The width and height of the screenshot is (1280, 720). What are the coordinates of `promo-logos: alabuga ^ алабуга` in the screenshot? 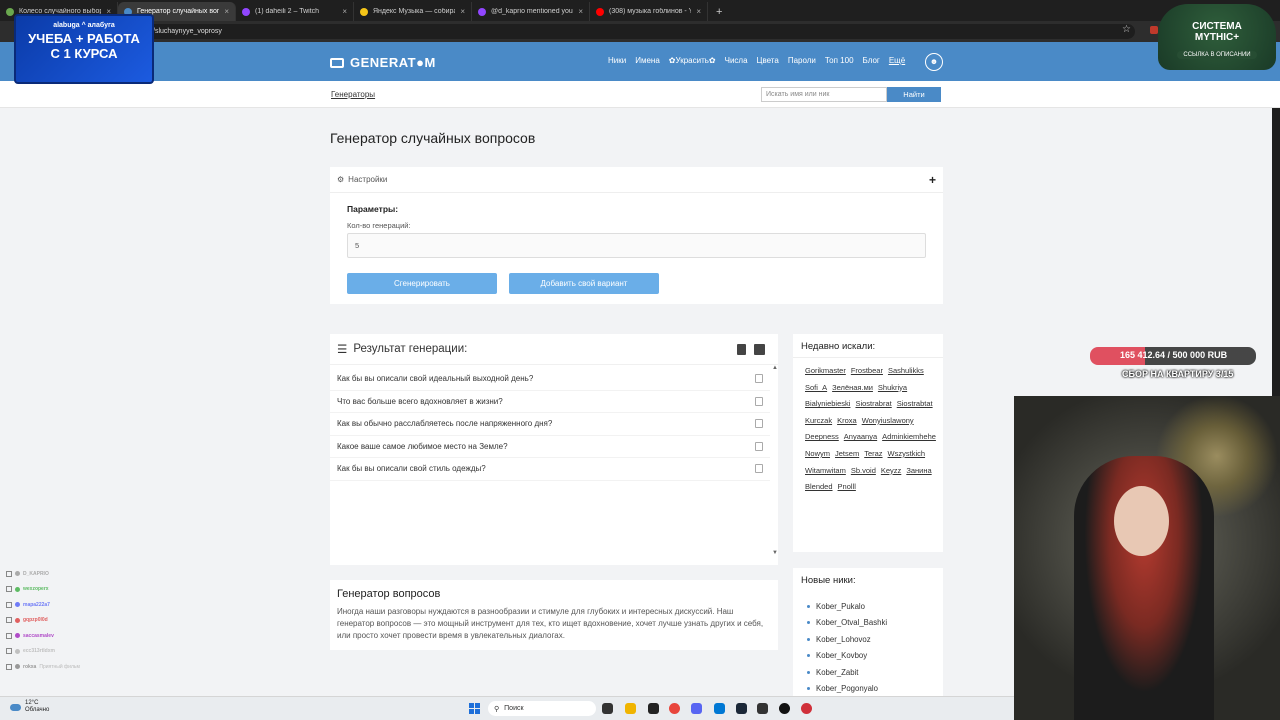 It's located at (84, 25).